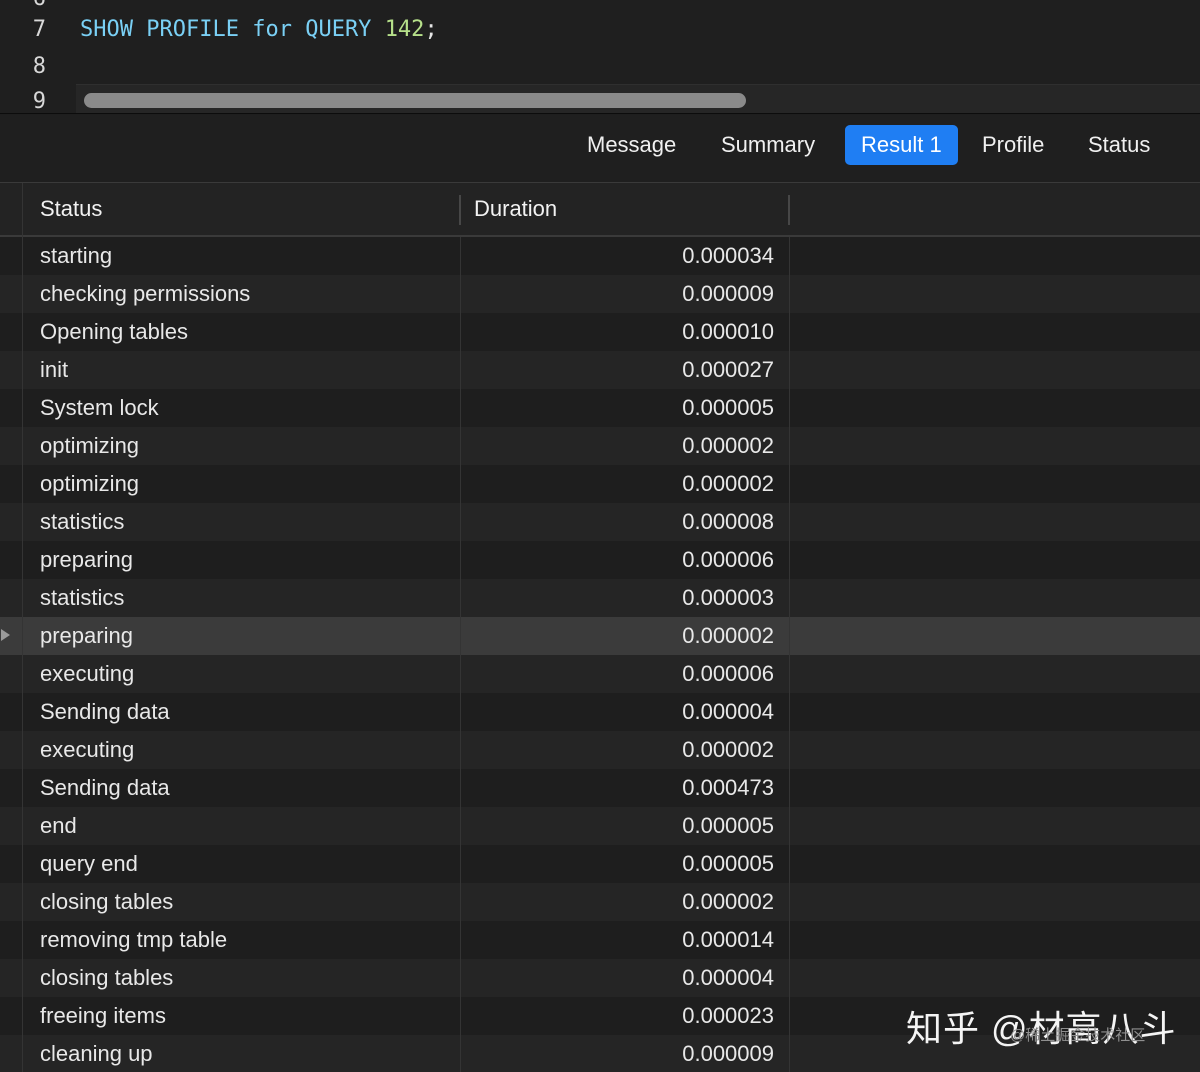  What do you see at coordinates (515, 209) in the screenshot?
I see `column-header-duration: Duration` at bounding box center [515, 209].